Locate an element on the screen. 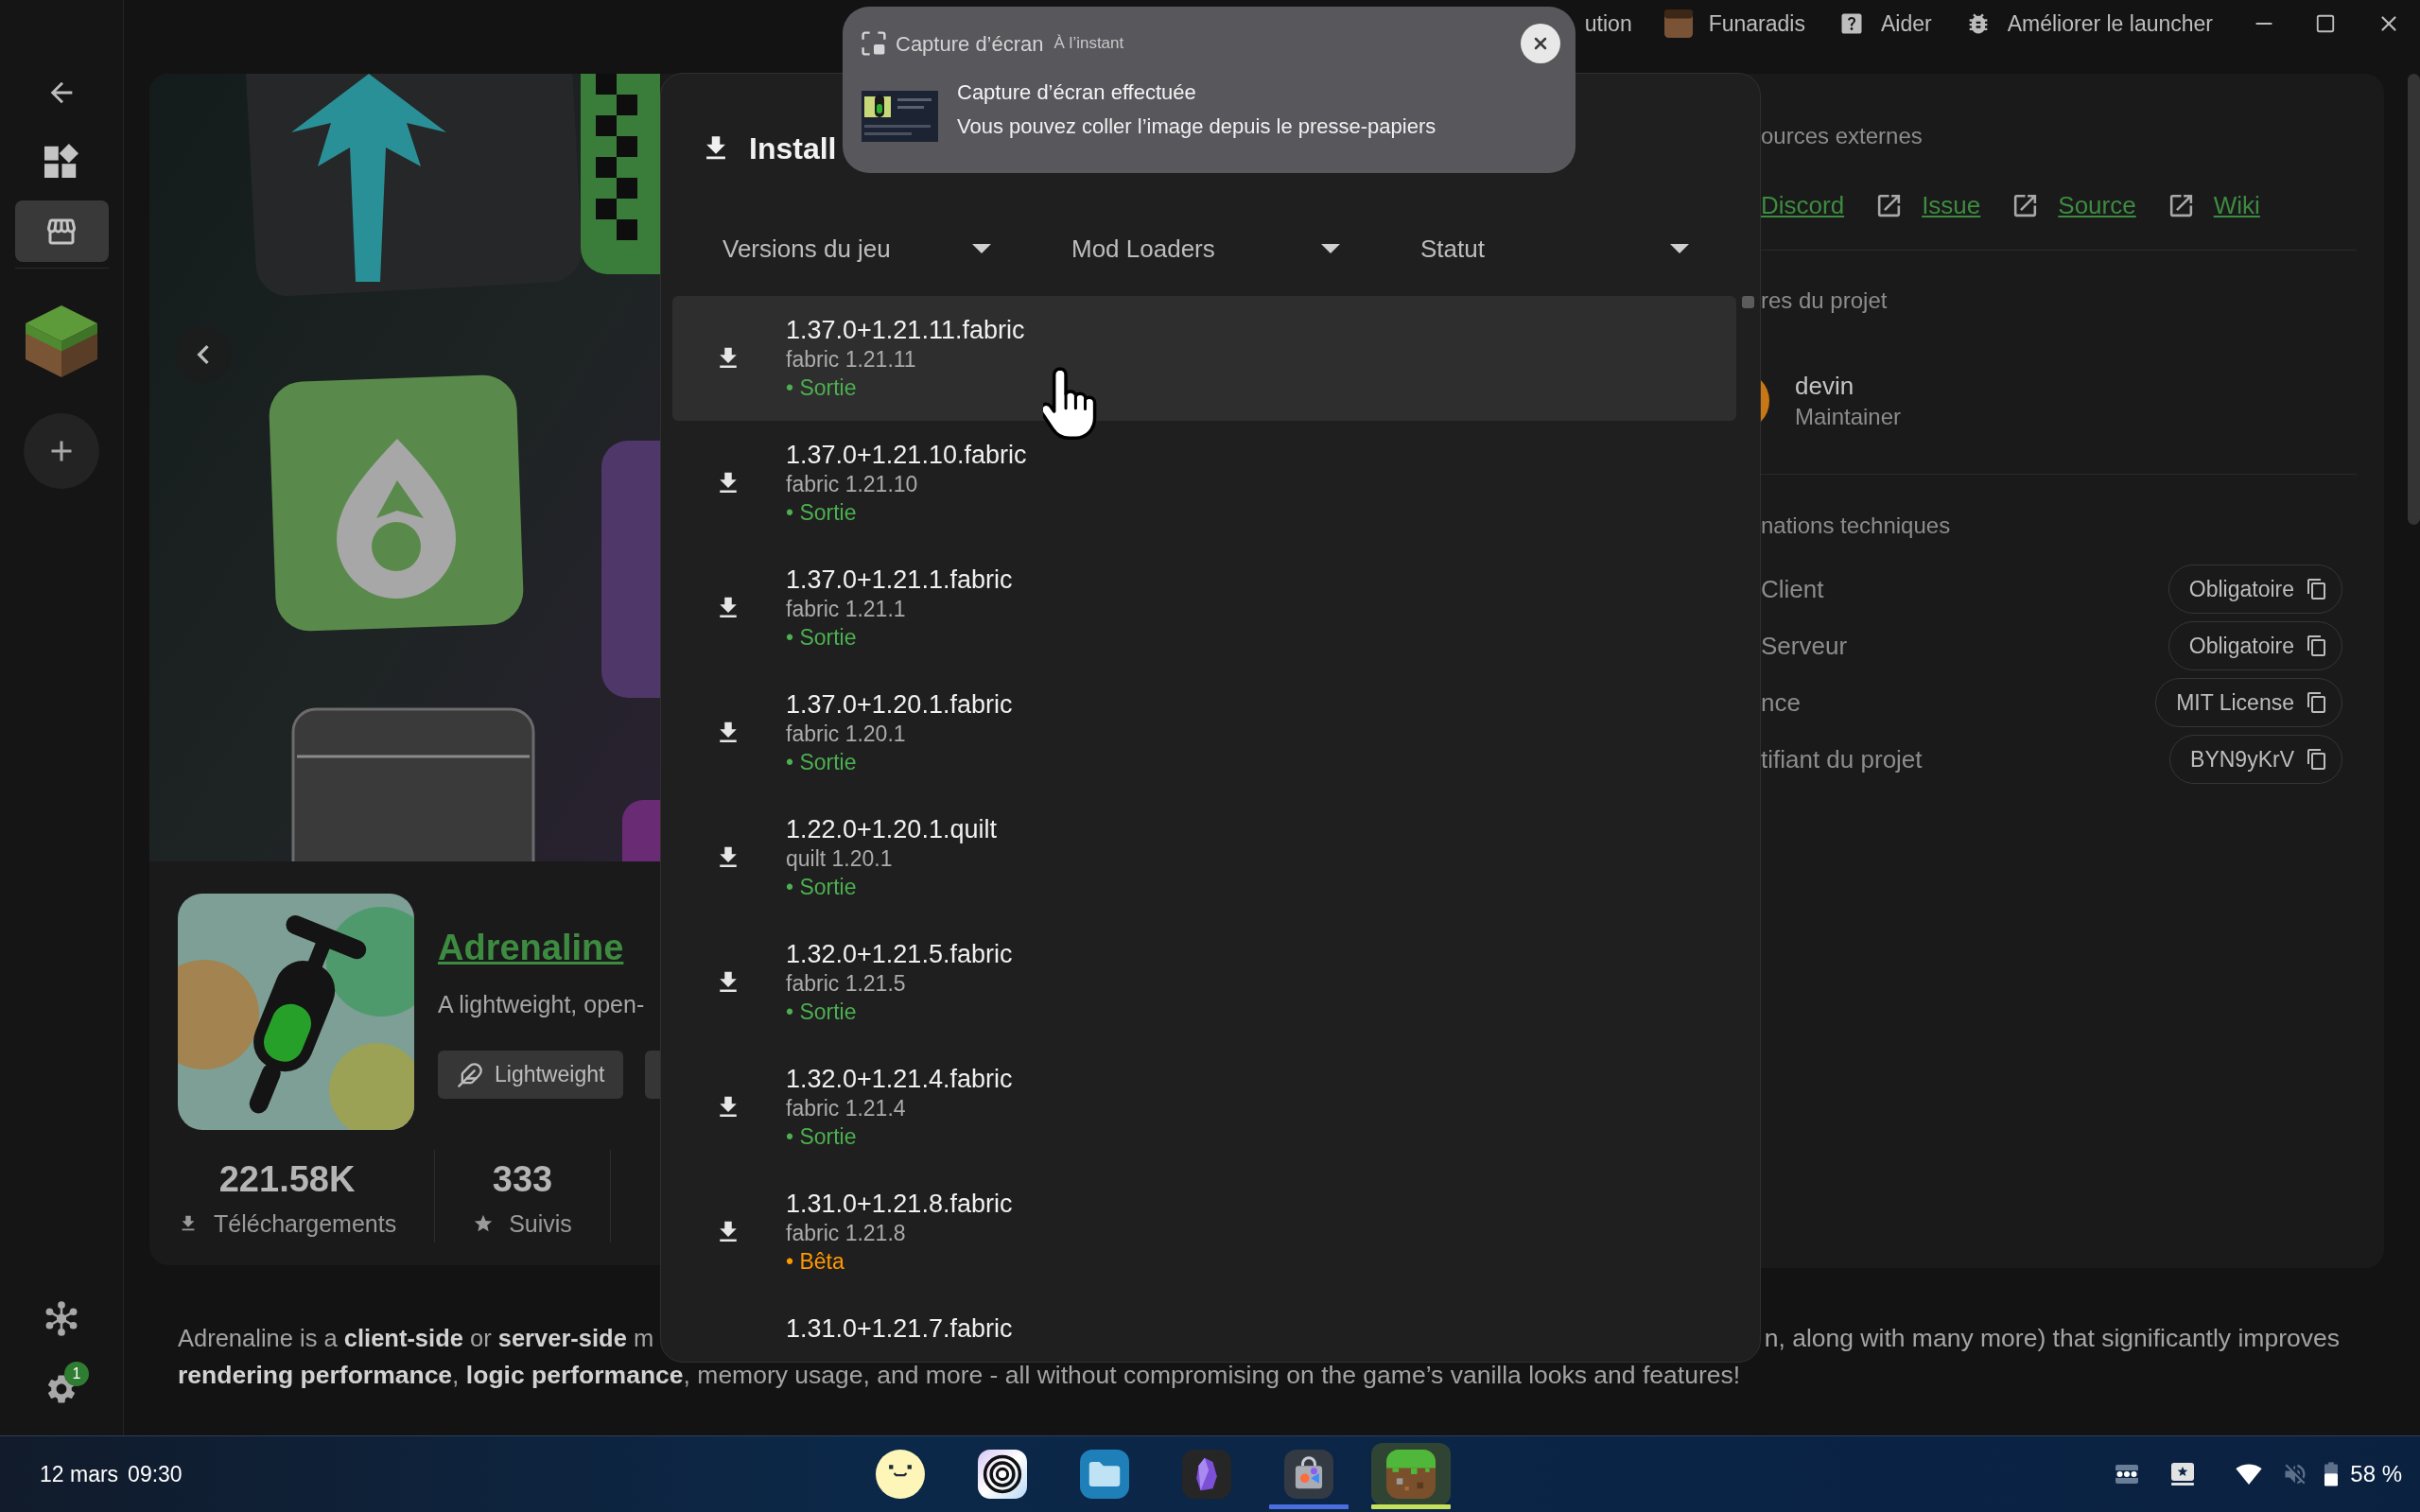  filter-dropdown: Mod Loaders is located at coordinates (1202, 249).